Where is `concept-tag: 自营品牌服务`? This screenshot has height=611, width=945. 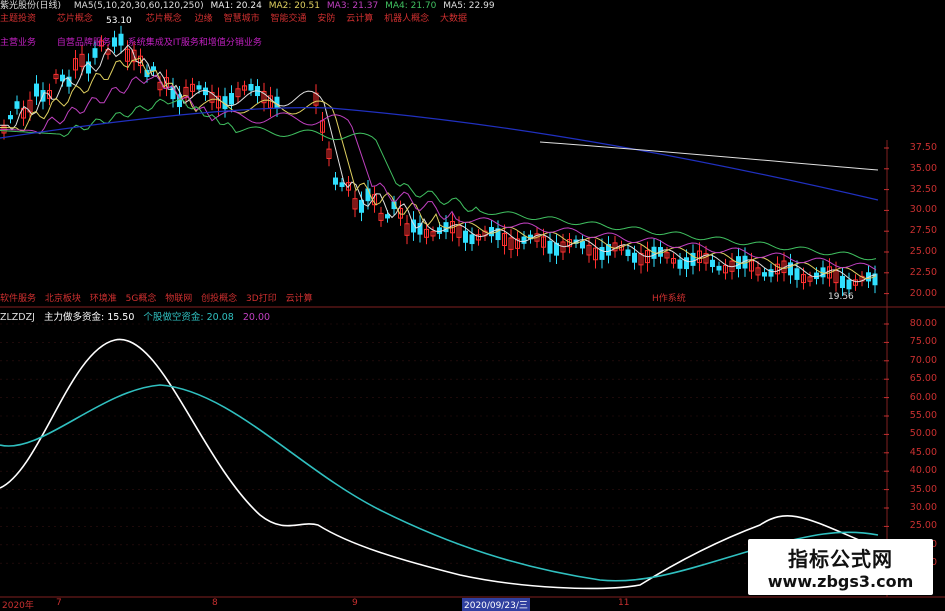
concept-tag: 自营品牌服务 is located at coordinates (84, 43).